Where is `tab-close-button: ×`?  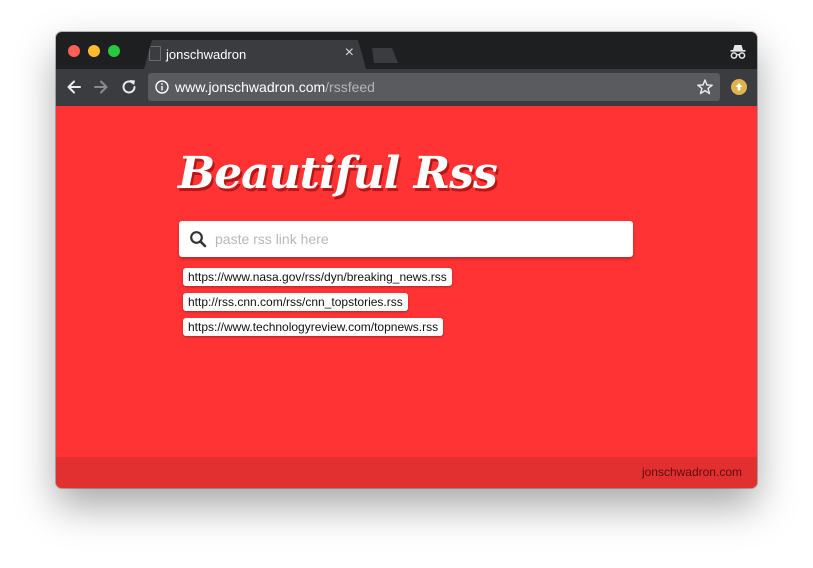
tab-close-button: × is located at coordinates (349, 53).